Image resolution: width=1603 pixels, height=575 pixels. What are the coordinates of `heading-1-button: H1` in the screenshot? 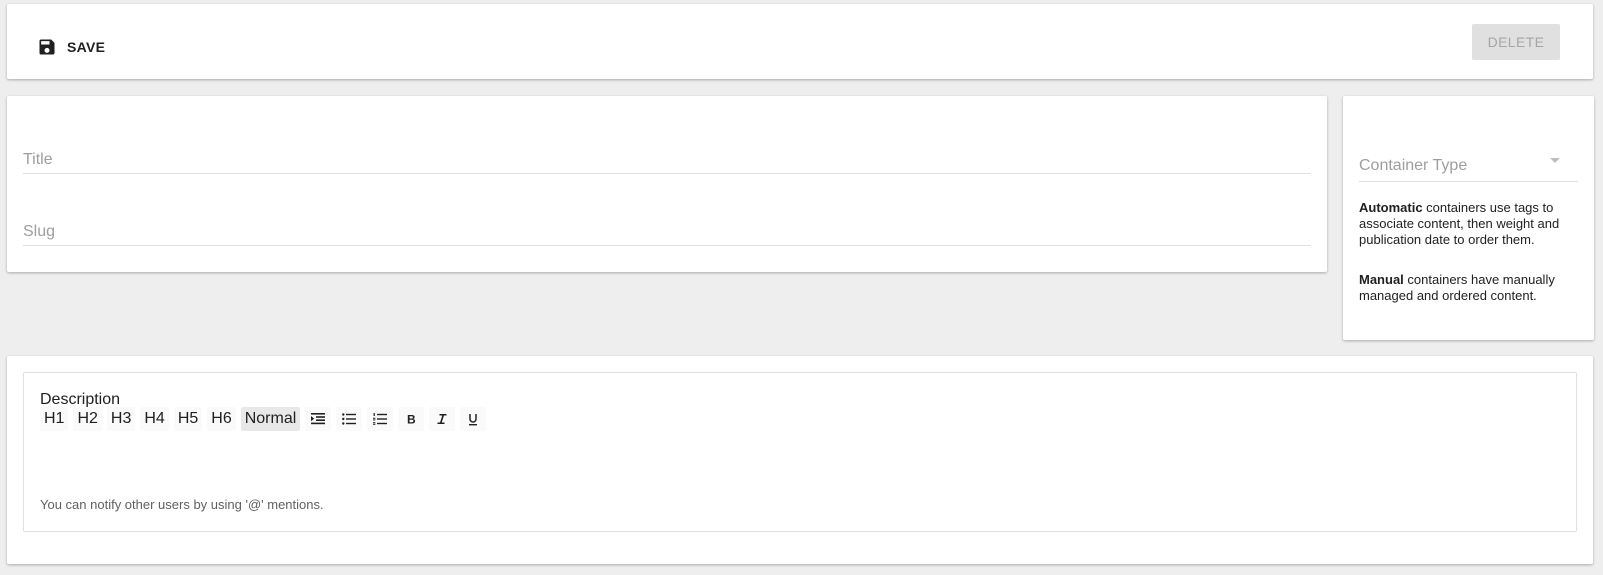 It's located at (54, 419).